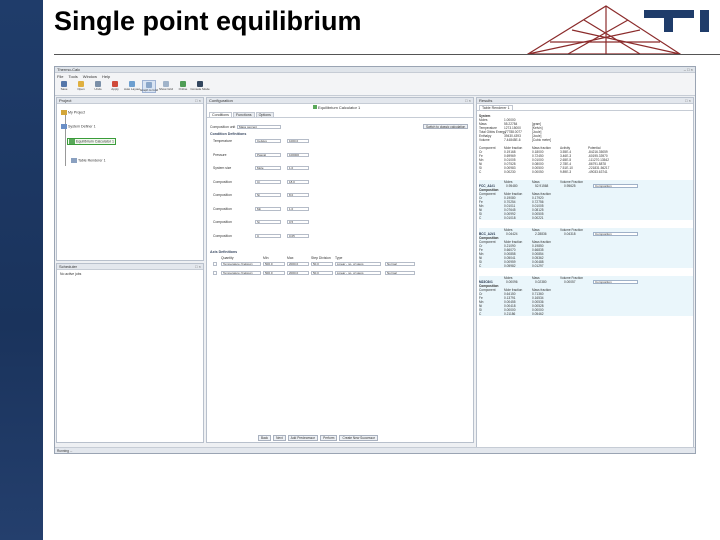  I want to click on phase-moles: 0.00096, so click(512, 282).